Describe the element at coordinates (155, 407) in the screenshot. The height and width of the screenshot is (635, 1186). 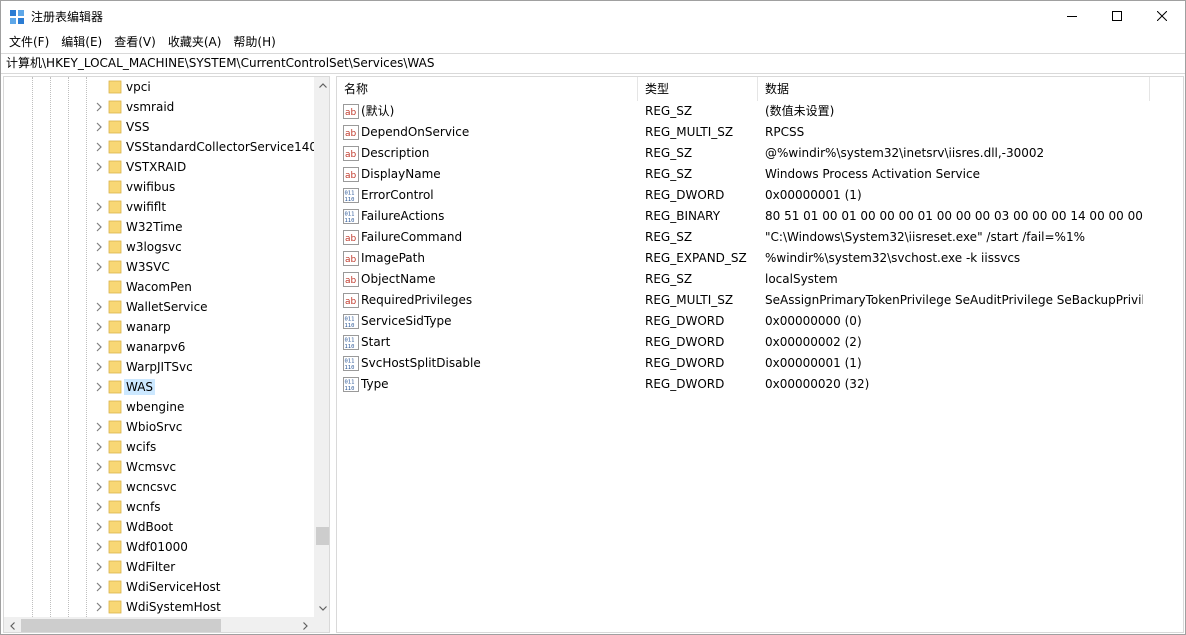
I see `tree-item-label: wbengine` at that location.